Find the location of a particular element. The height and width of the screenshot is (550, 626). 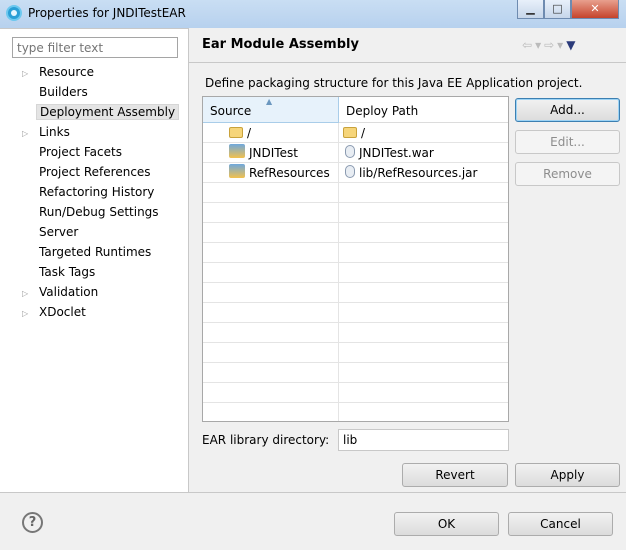

sidebar-item: ▷ XDoclet is located at coordinates (55, 312).